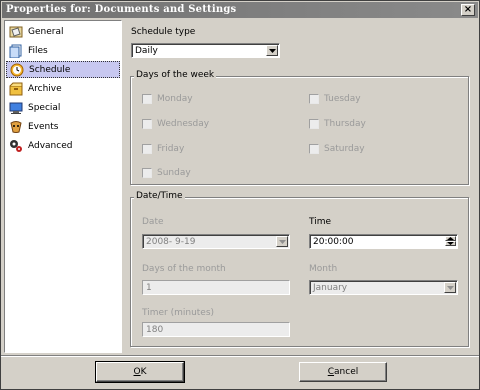  What do you see at coordinates (43, 126) in the screenshot?
I see `sidebar-item-label: Events` at bounding box center [43, 126].